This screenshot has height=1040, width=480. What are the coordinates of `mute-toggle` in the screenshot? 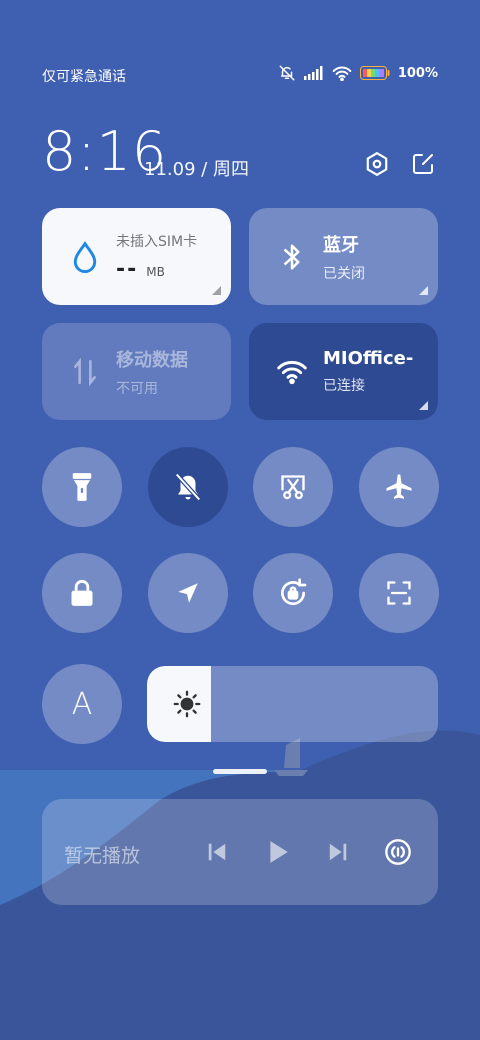 It's located at (188, 487).